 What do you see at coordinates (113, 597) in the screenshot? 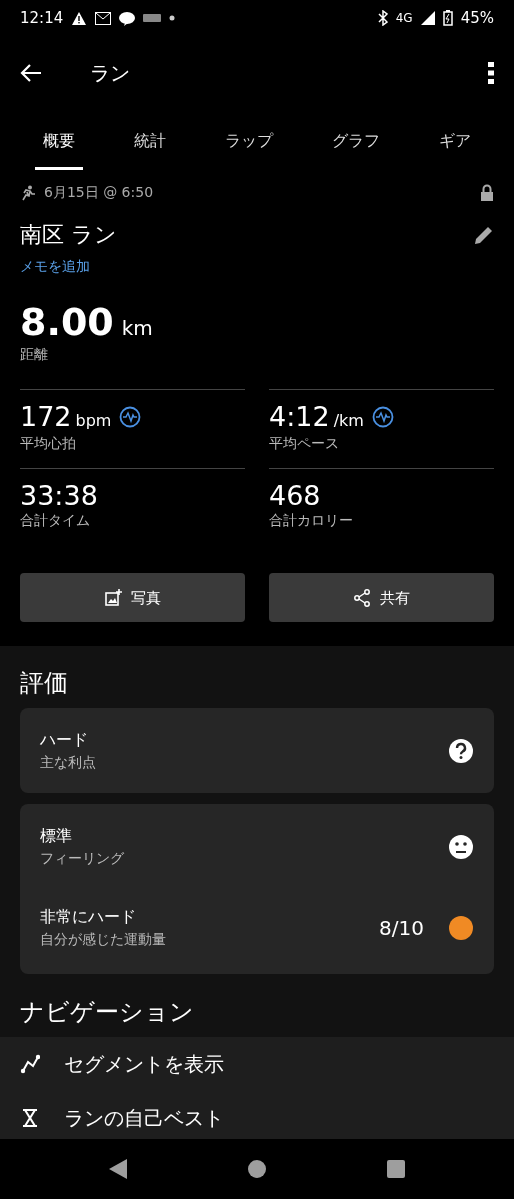
I see `add-photo-icon` at bounding box center [113, 597].